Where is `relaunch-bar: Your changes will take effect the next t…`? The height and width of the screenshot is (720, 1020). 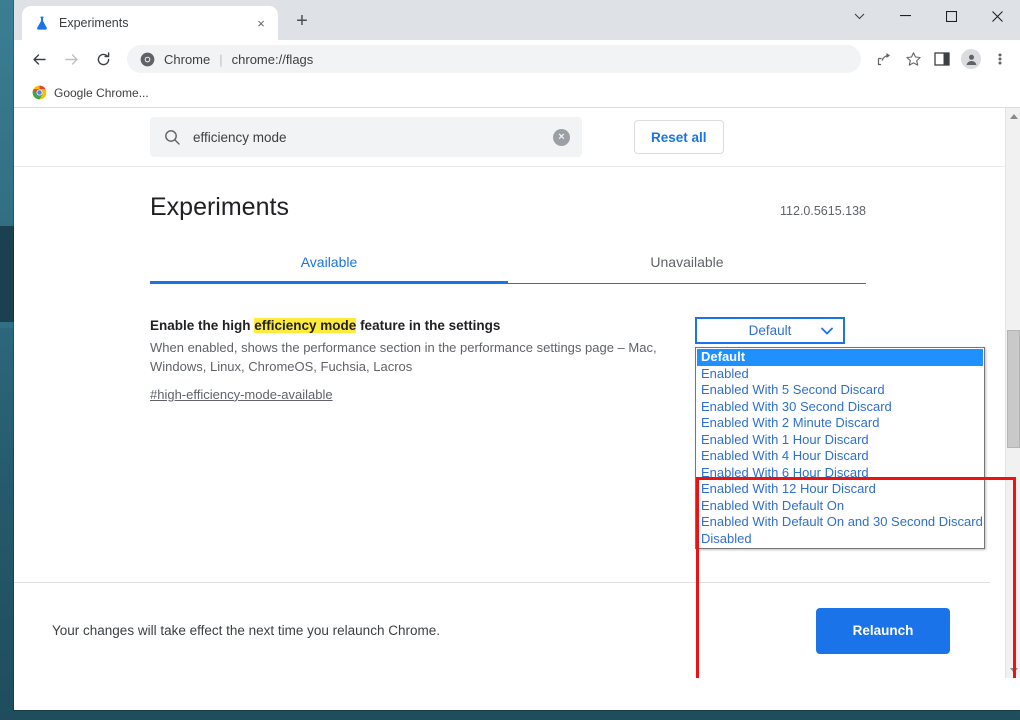 relaunch-bar: Your changes will take effect the next t… is located at coordinates (502, 630).